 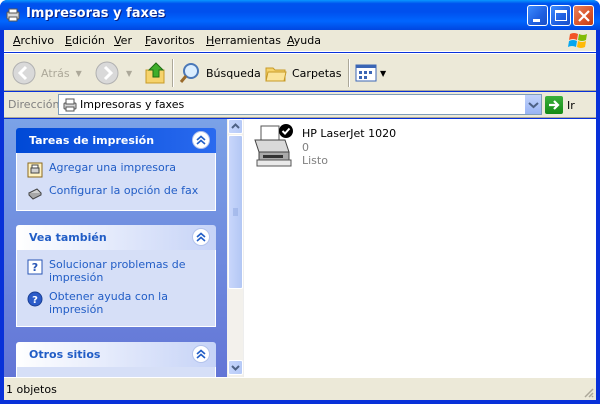 I want to click on close-icon, so click(x=584, y=16).